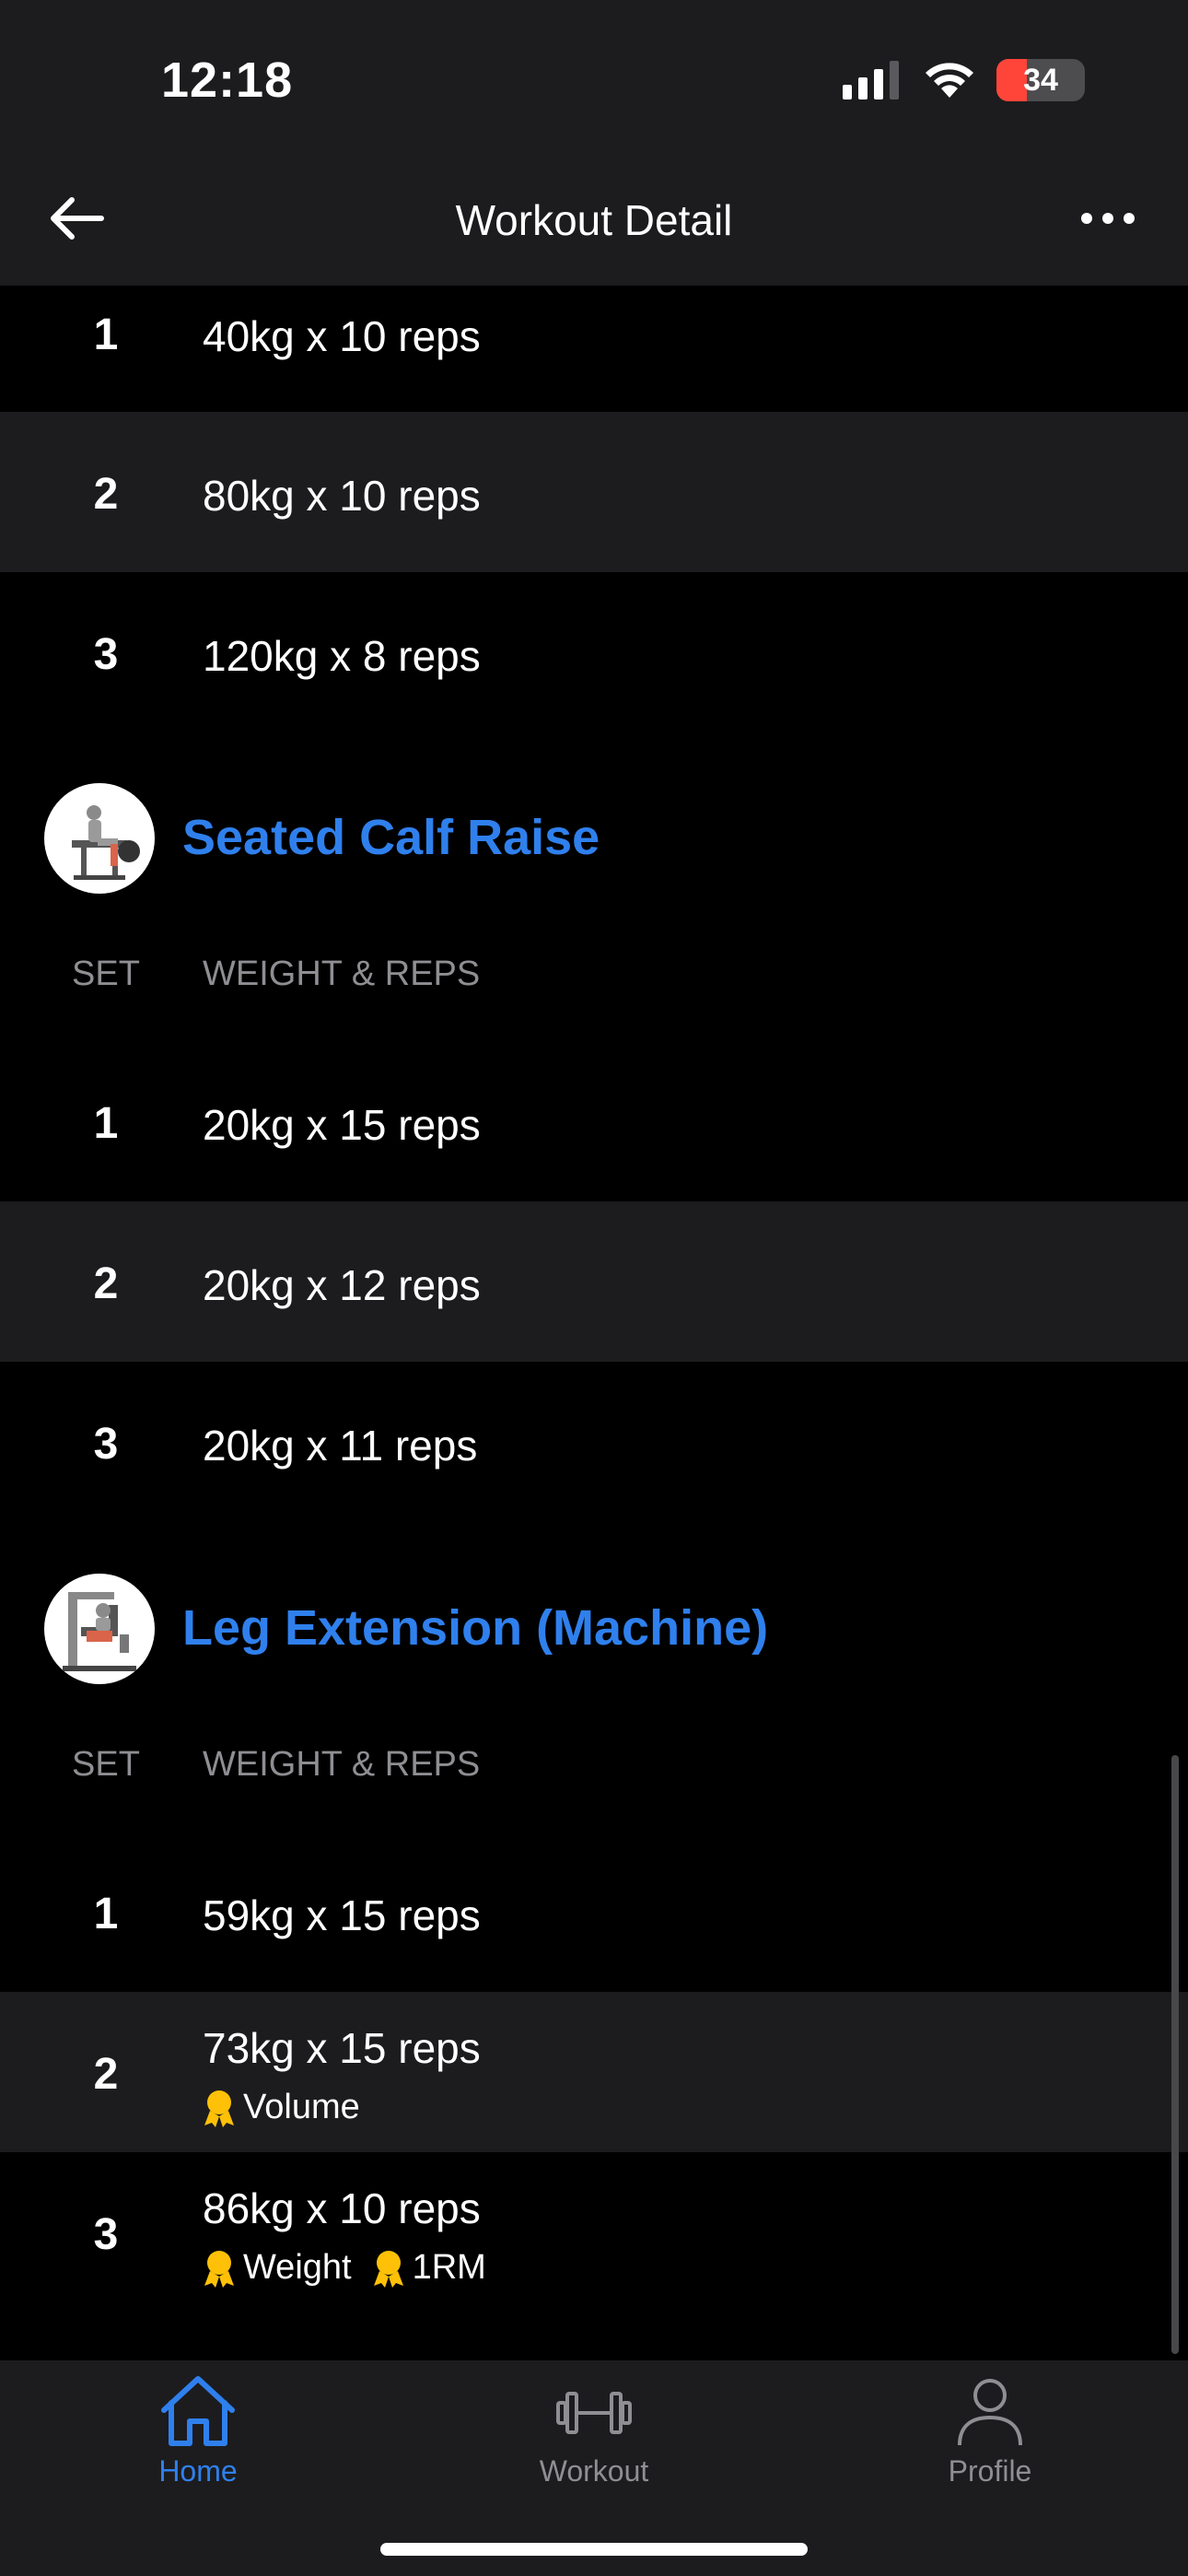  I want to click on set-row: 3 86kg x 10 reps Weight 1RM, so click(594, 2232).